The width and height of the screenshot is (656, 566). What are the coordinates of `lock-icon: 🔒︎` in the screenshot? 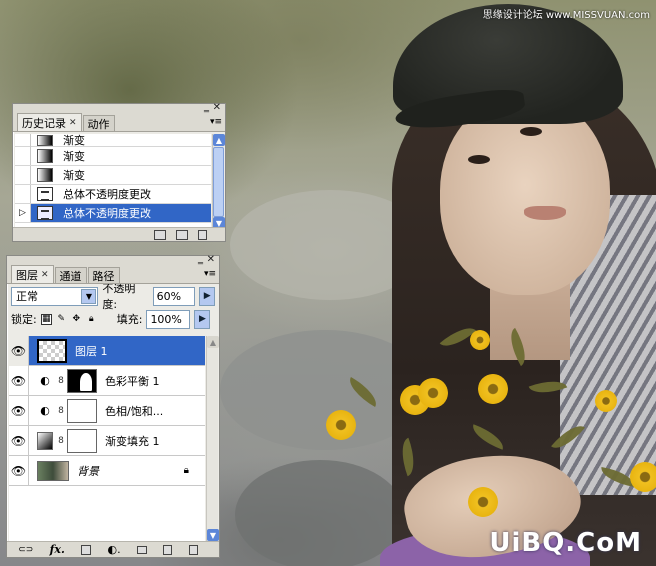 It's located at (186, 470).